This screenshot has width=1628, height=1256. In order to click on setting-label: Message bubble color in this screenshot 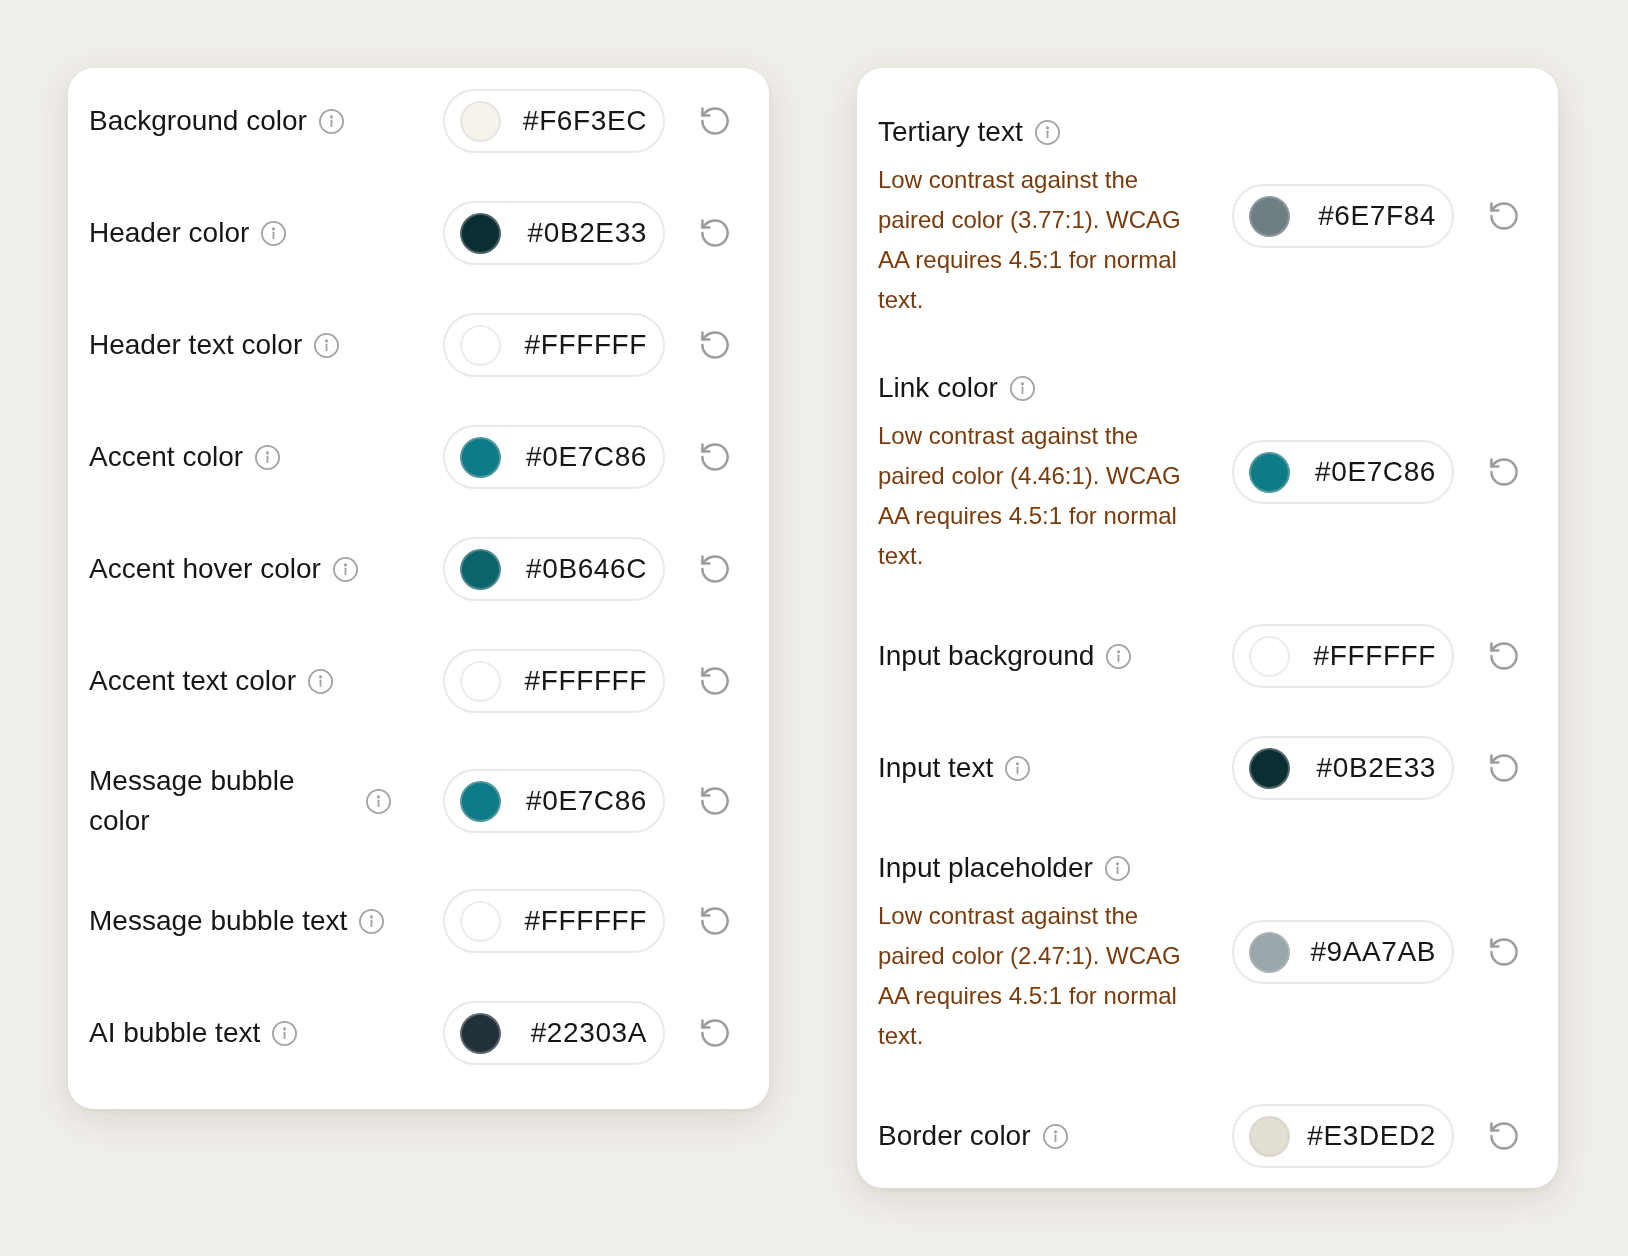, I will do `click(192, 801)`.